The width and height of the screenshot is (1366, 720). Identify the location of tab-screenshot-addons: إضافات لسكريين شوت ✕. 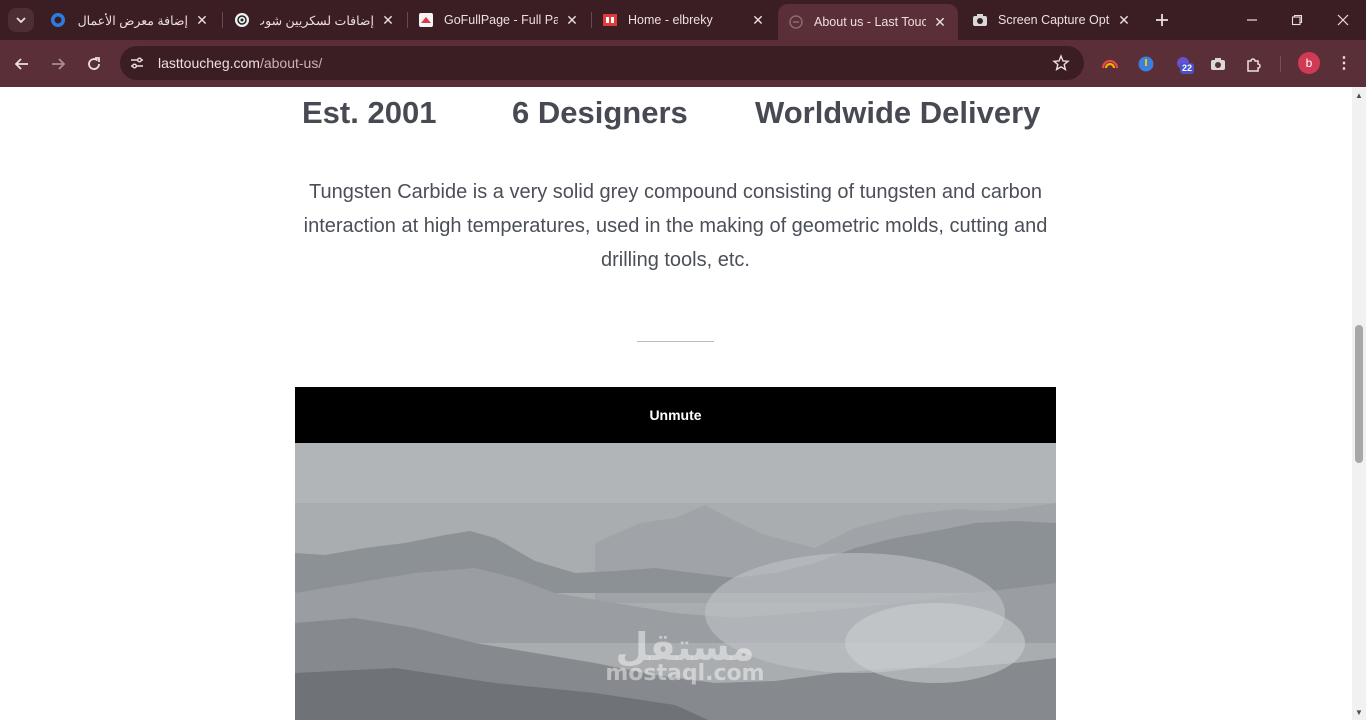
(315, 20).